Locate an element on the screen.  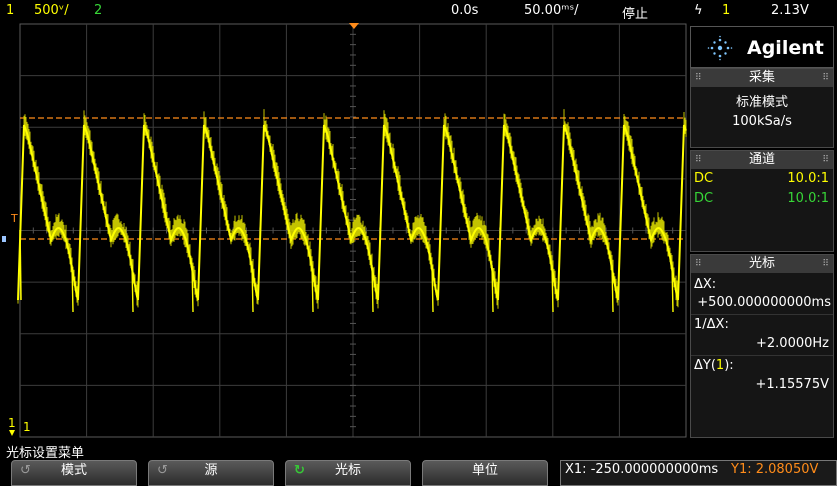
acquire-mode: 标准模式 is located at coordinates (761, 102).